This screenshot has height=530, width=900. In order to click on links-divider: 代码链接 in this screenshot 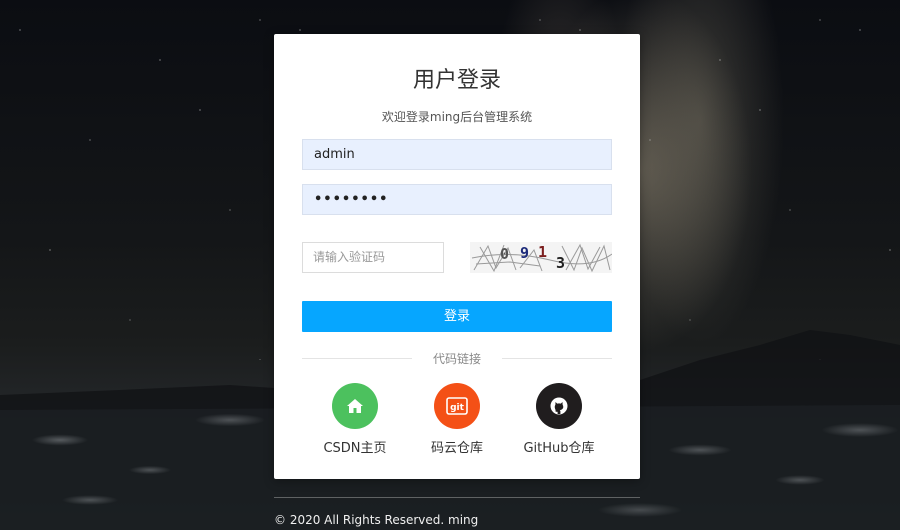, I will do `click(457, 358)`.